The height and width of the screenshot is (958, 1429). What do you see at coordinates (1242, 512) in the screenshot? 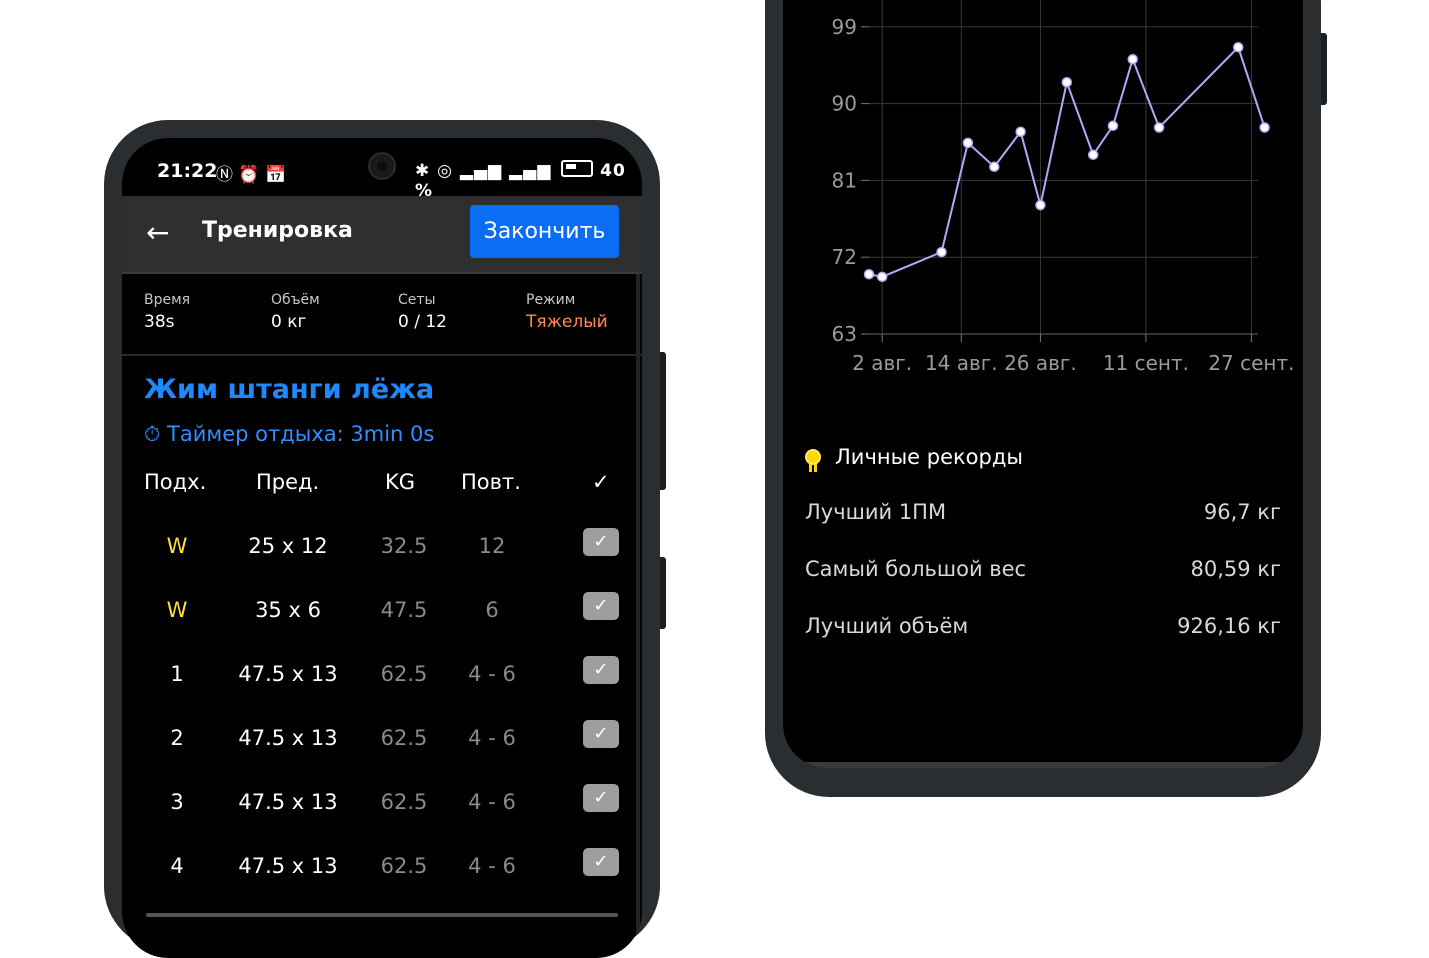
I see `record-value: 96,7 кг` at bounding box center [1242, 512].